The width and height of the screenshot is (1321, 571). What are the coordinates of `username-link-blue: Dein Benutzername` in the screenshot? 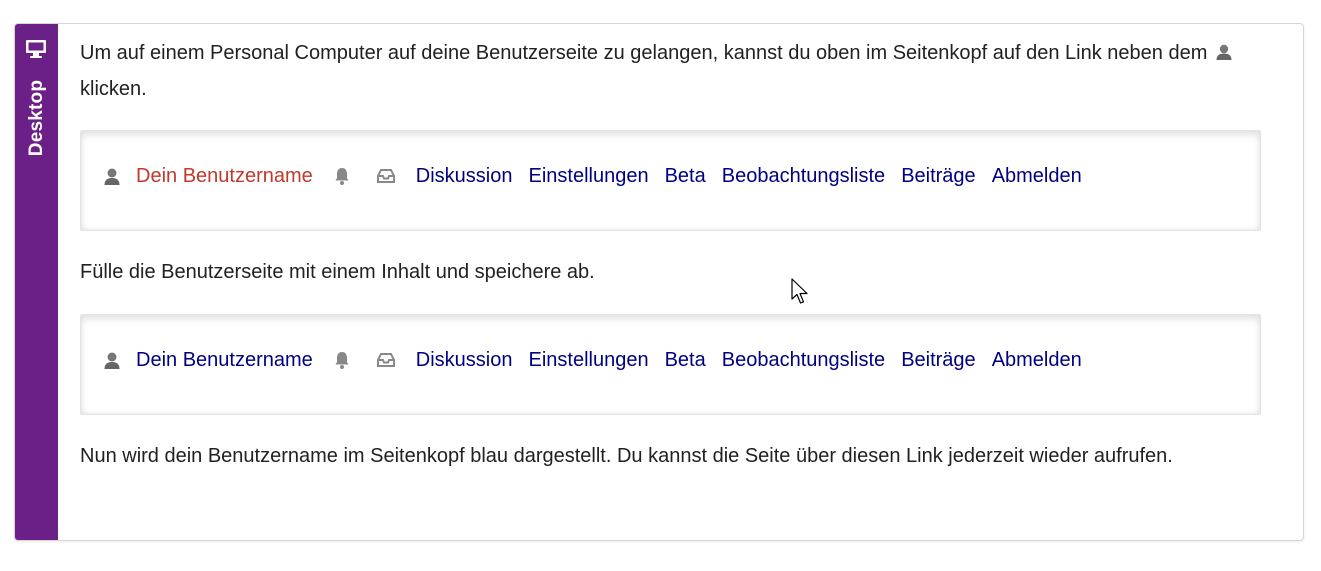 It's located at (224, 360).